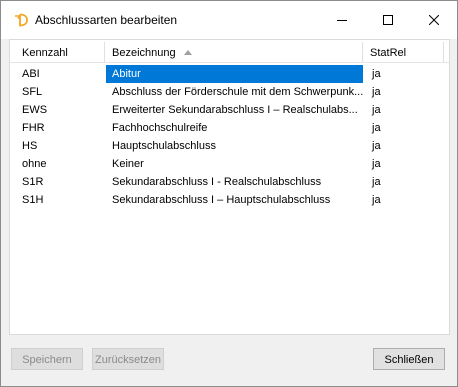  I want to click on cell-bezeichnung: Abitur, so click(234, 74).